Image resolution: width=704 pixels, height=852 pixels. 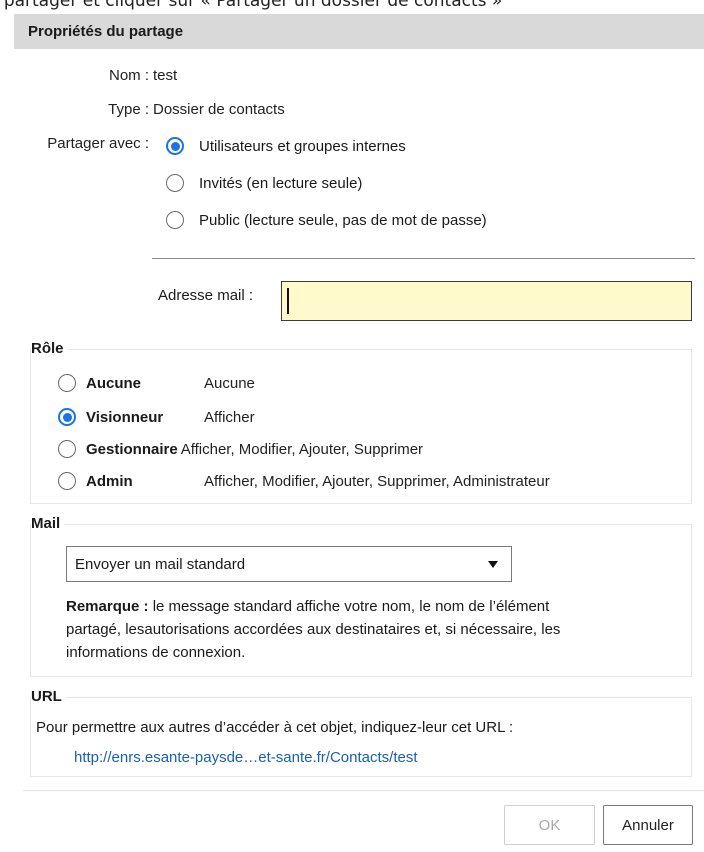 What do you see at coordinates (160, 564) in the screenshot?
I see `mail-type-selected: Envoyer un mail standard` at bounding box center [160, 564].